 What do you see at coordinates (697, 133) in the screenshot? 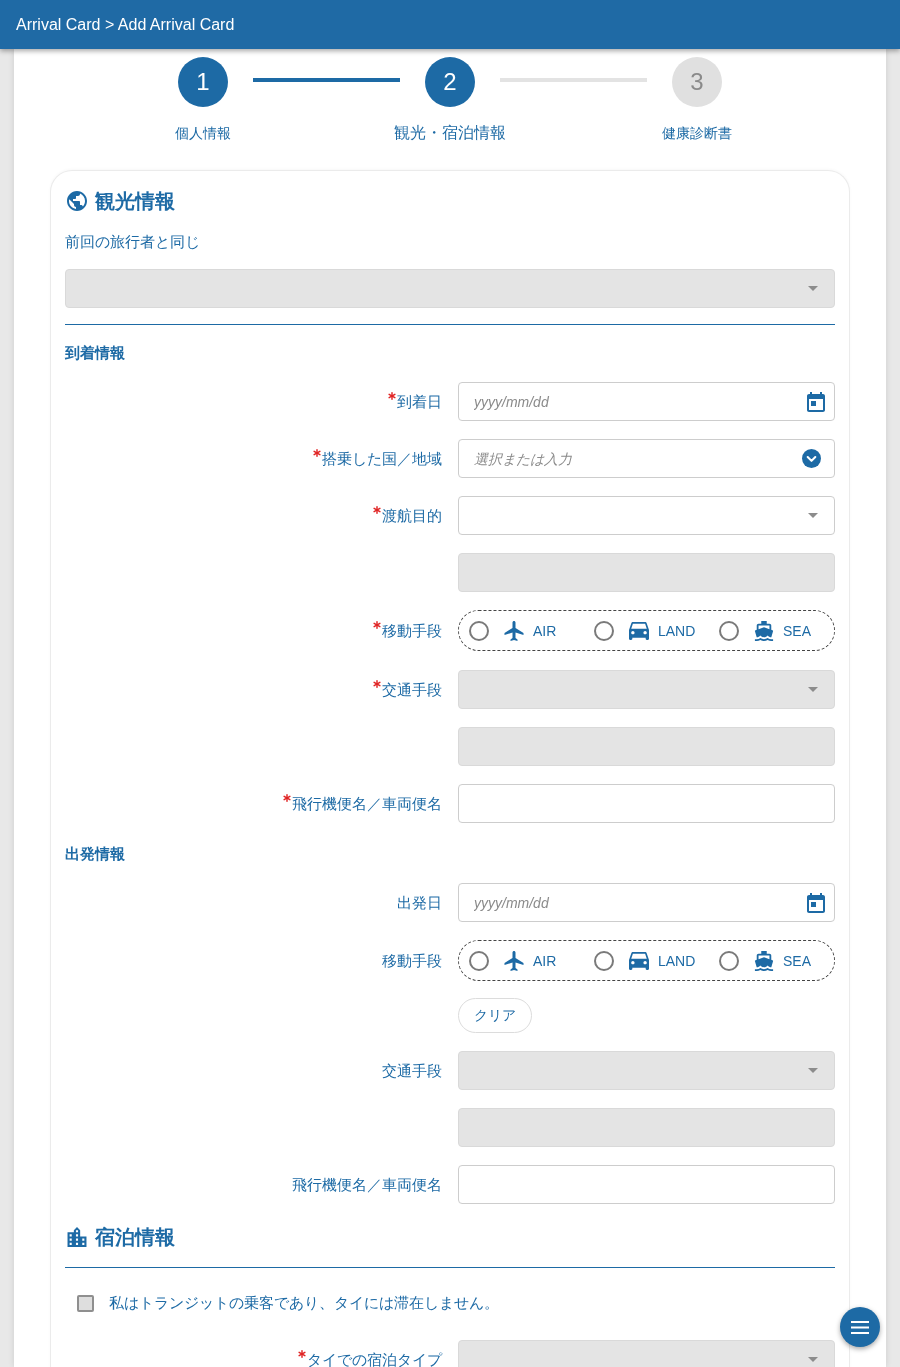
I see `step-label: 健康診断書` at bounding box center [697, 133].